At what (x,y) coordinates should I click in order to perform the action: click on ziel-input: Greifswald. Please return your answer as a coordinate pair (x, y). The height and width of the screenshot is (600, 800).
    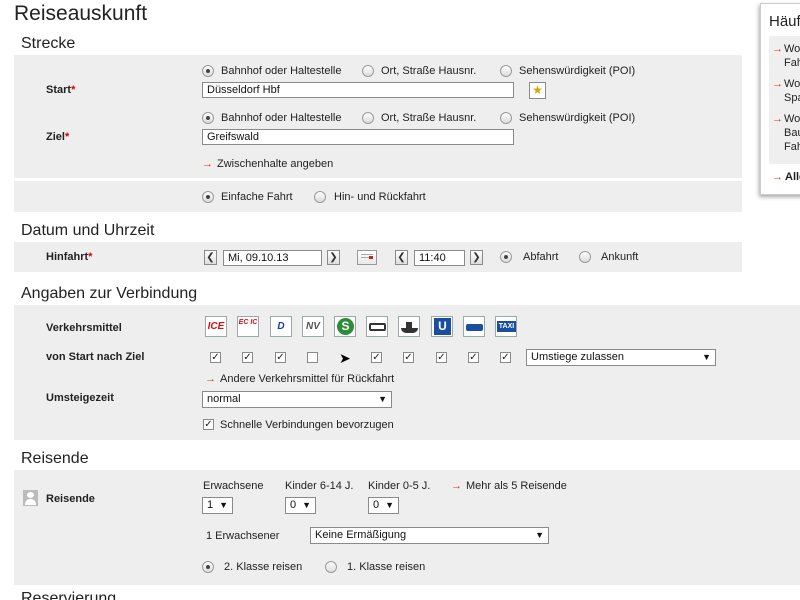
    Looking at the image, I should click on (358, 137).